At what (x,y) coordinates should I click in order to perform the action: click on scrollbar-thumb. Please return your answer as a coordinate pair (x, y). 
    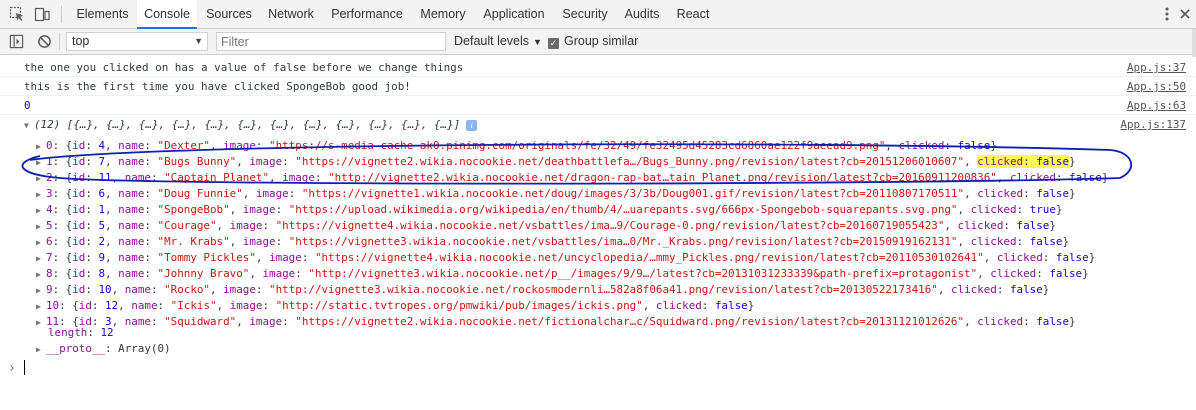
    Looking at the image, I should click on (1194, 43).